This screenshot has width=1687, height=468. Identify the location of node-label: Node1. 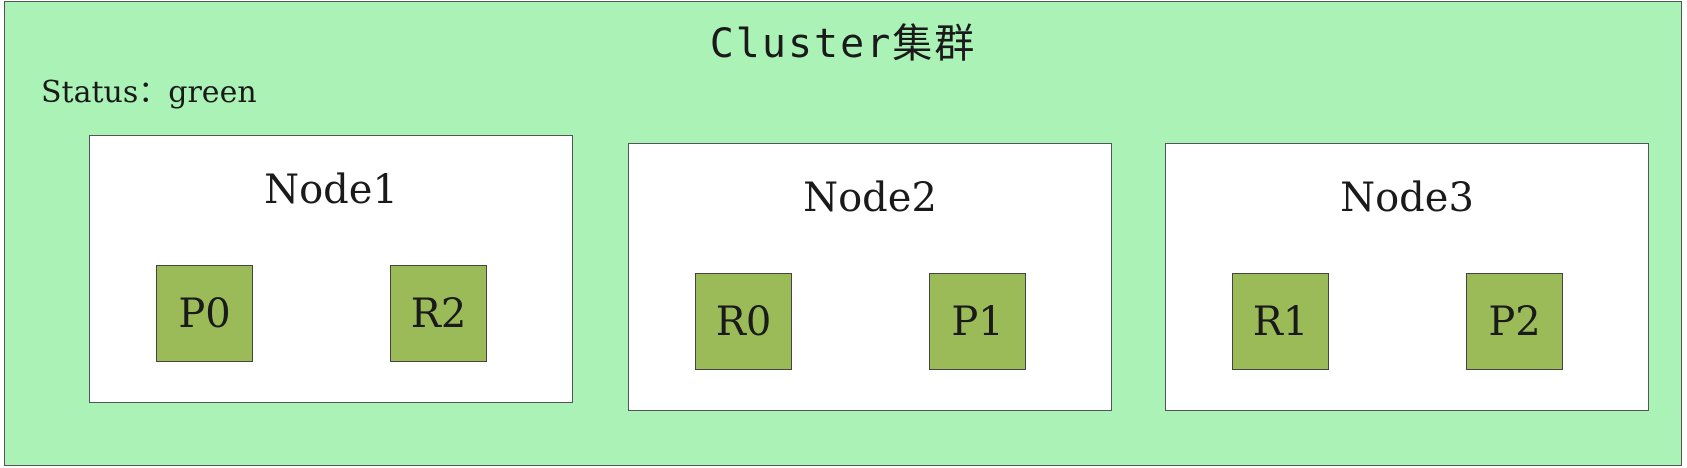
(331, 190).